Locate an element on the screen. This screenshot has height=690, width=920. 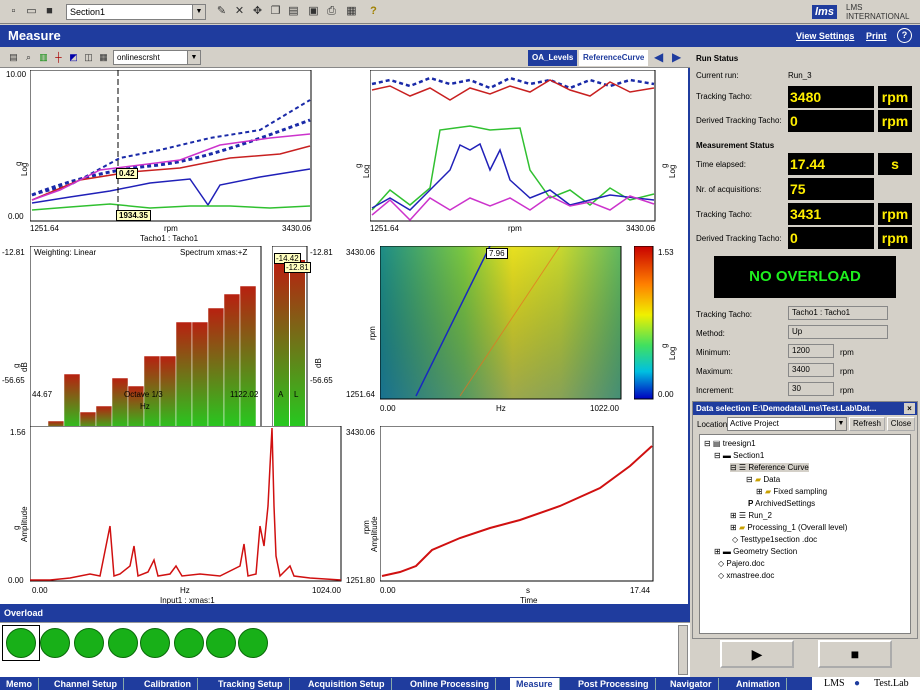
p6-xmin: 0.00 is located at coordinates (388, 590).